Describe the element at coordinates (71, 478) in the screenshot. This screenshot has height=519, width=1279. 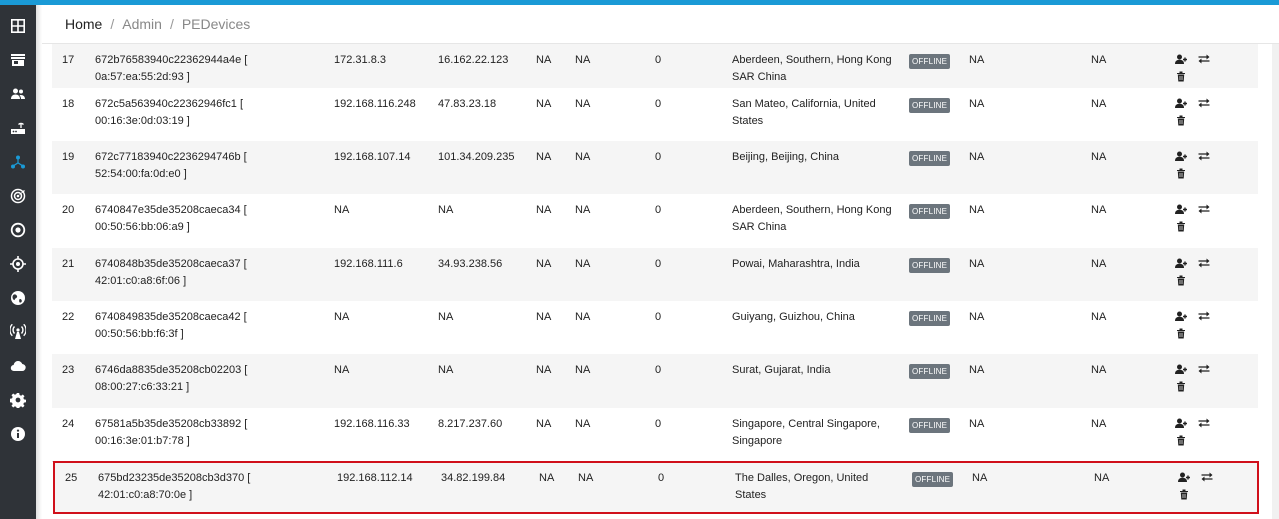
I see `row-index: 25` at that location.